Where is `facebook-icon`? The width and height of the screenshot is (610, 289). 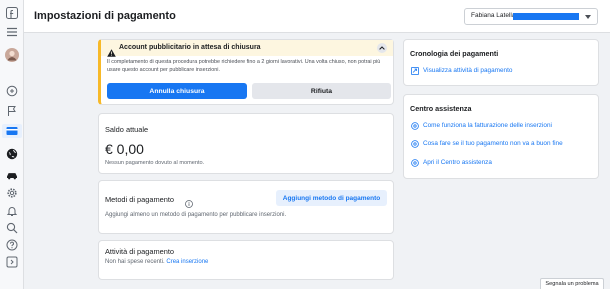 facebook-icon is located at coordinates (12, 13).